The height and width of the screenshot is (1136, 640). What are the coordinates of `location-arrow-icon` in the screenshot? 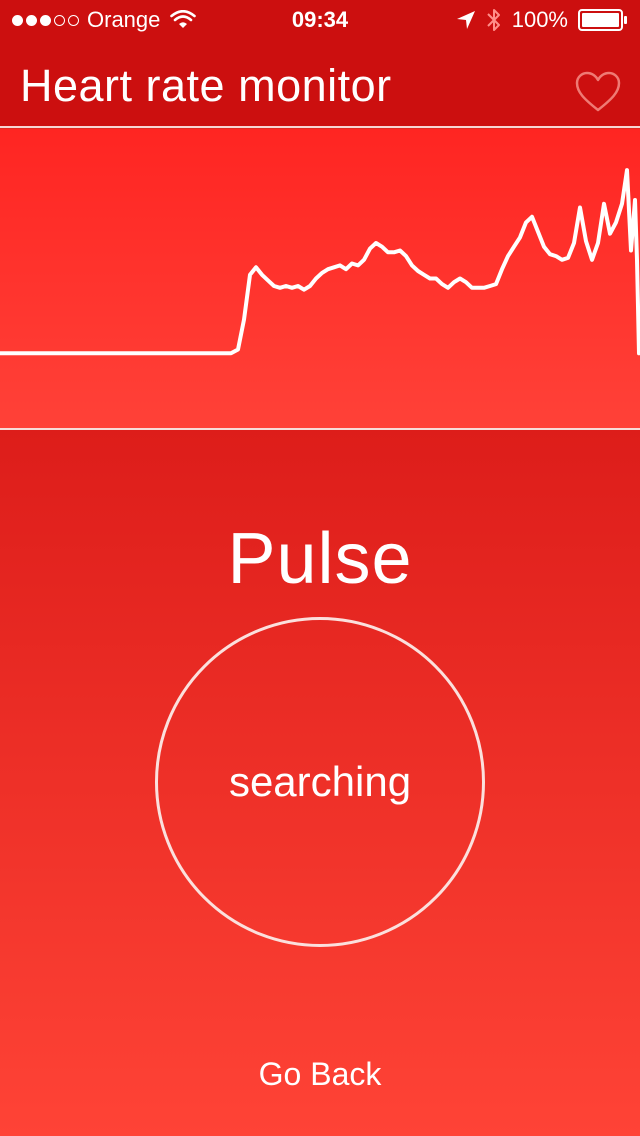 It's located at (465, 20).